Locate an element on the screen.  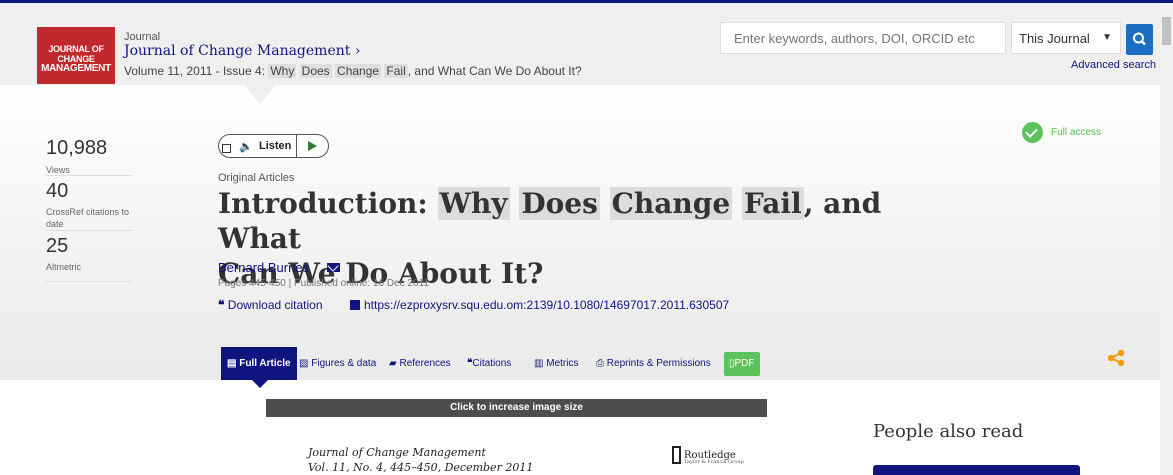
tab-label: Citations is located at coordinates (492, 363).